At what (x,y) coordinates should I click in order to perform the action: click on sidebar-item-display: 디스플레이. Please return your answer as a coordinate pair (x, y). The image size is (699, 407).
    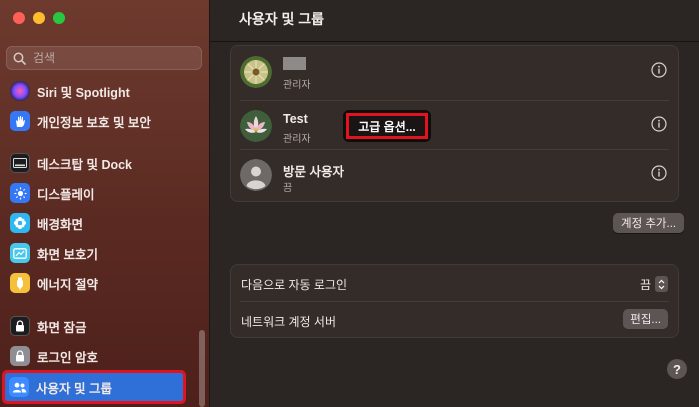
    Looking at the image, I should click on (104, 193).